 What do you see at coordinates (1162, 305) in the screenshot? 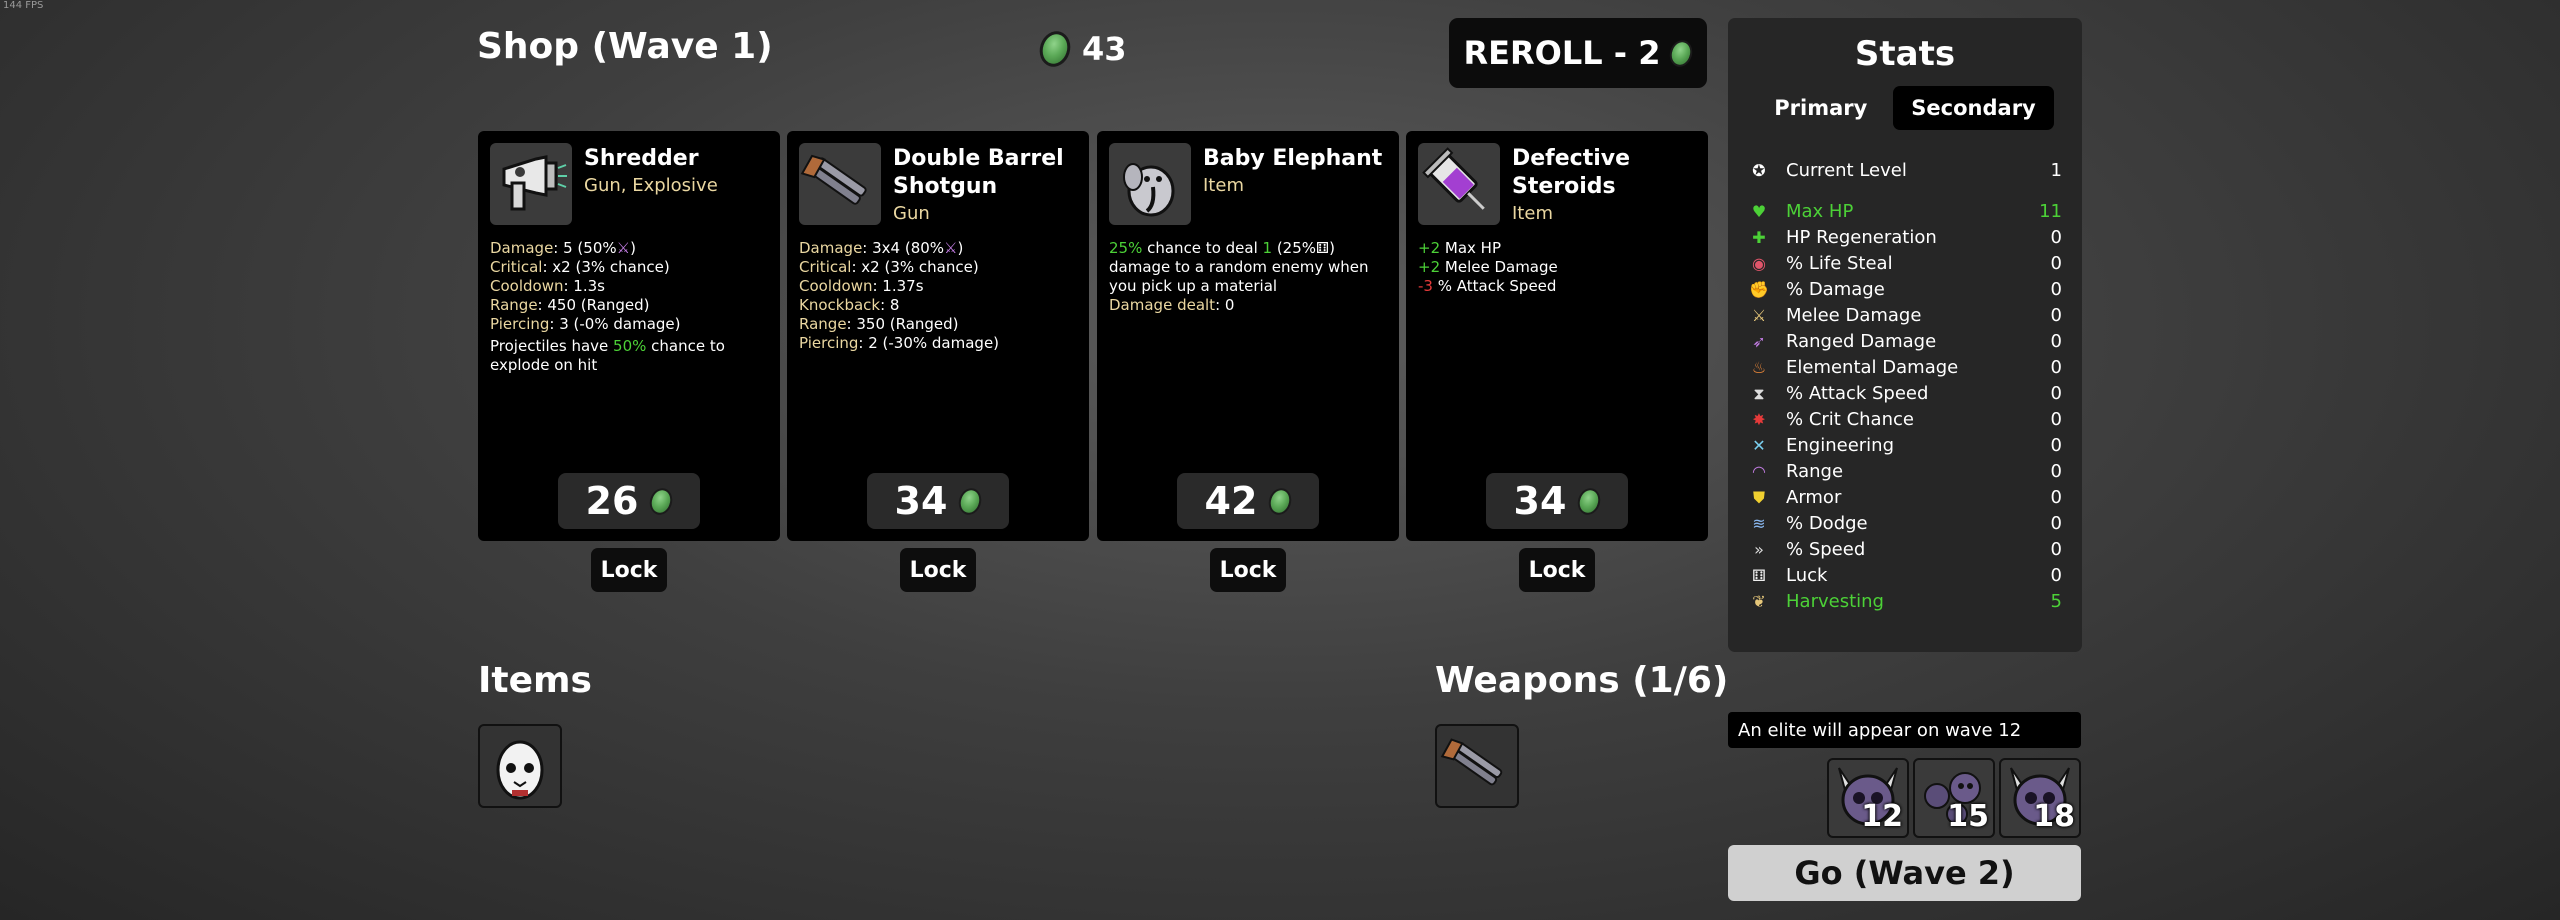
I see `stat-label: Damage dealt` at bounding box center [1162, 305].